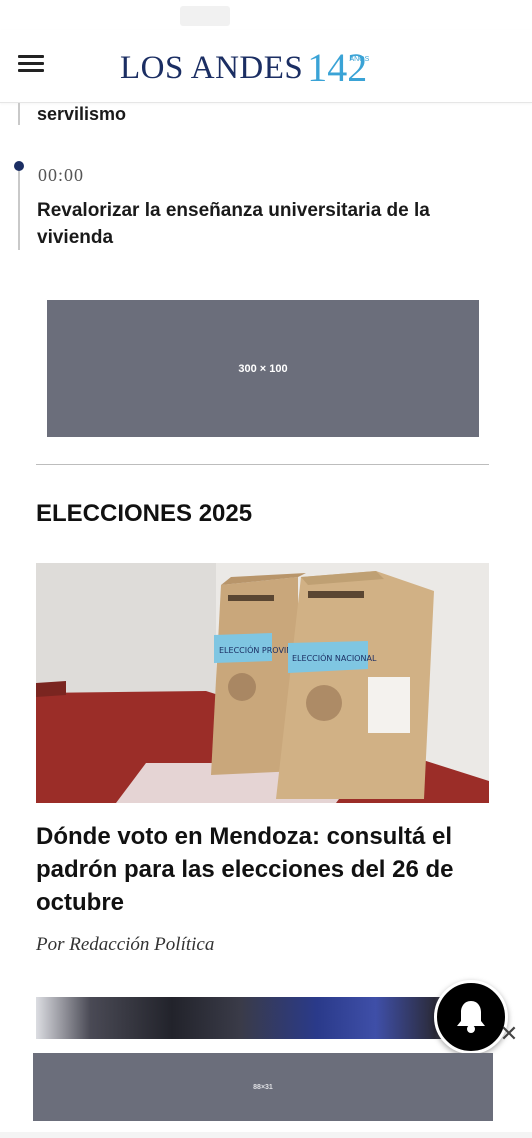 Image resolution: width=532 pixels, height=1138 pixels. I want to click on timeline-line-top, so click(19, 114).